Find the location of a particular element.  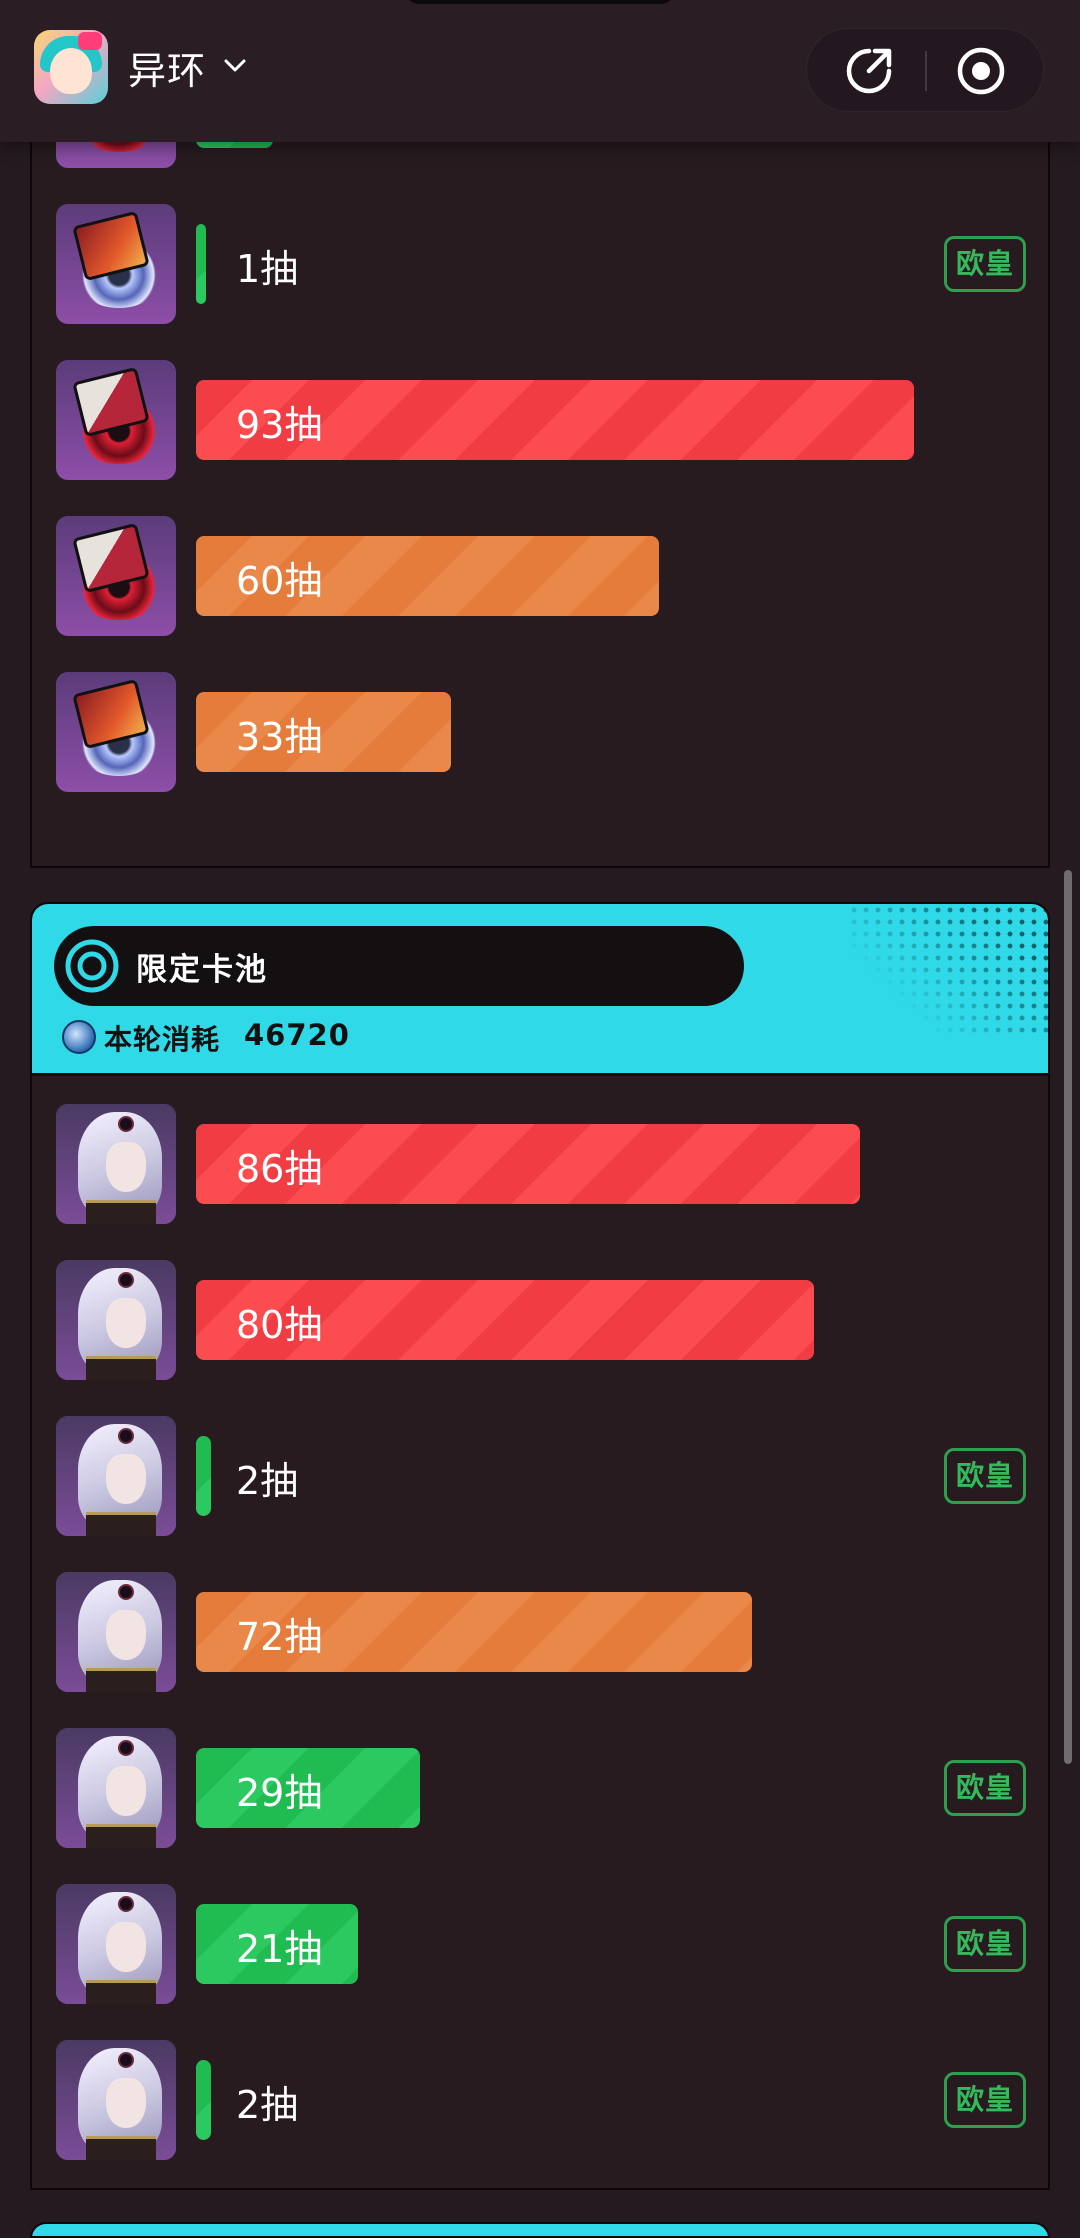

app-icon-face is located at coordinates (71, 71).